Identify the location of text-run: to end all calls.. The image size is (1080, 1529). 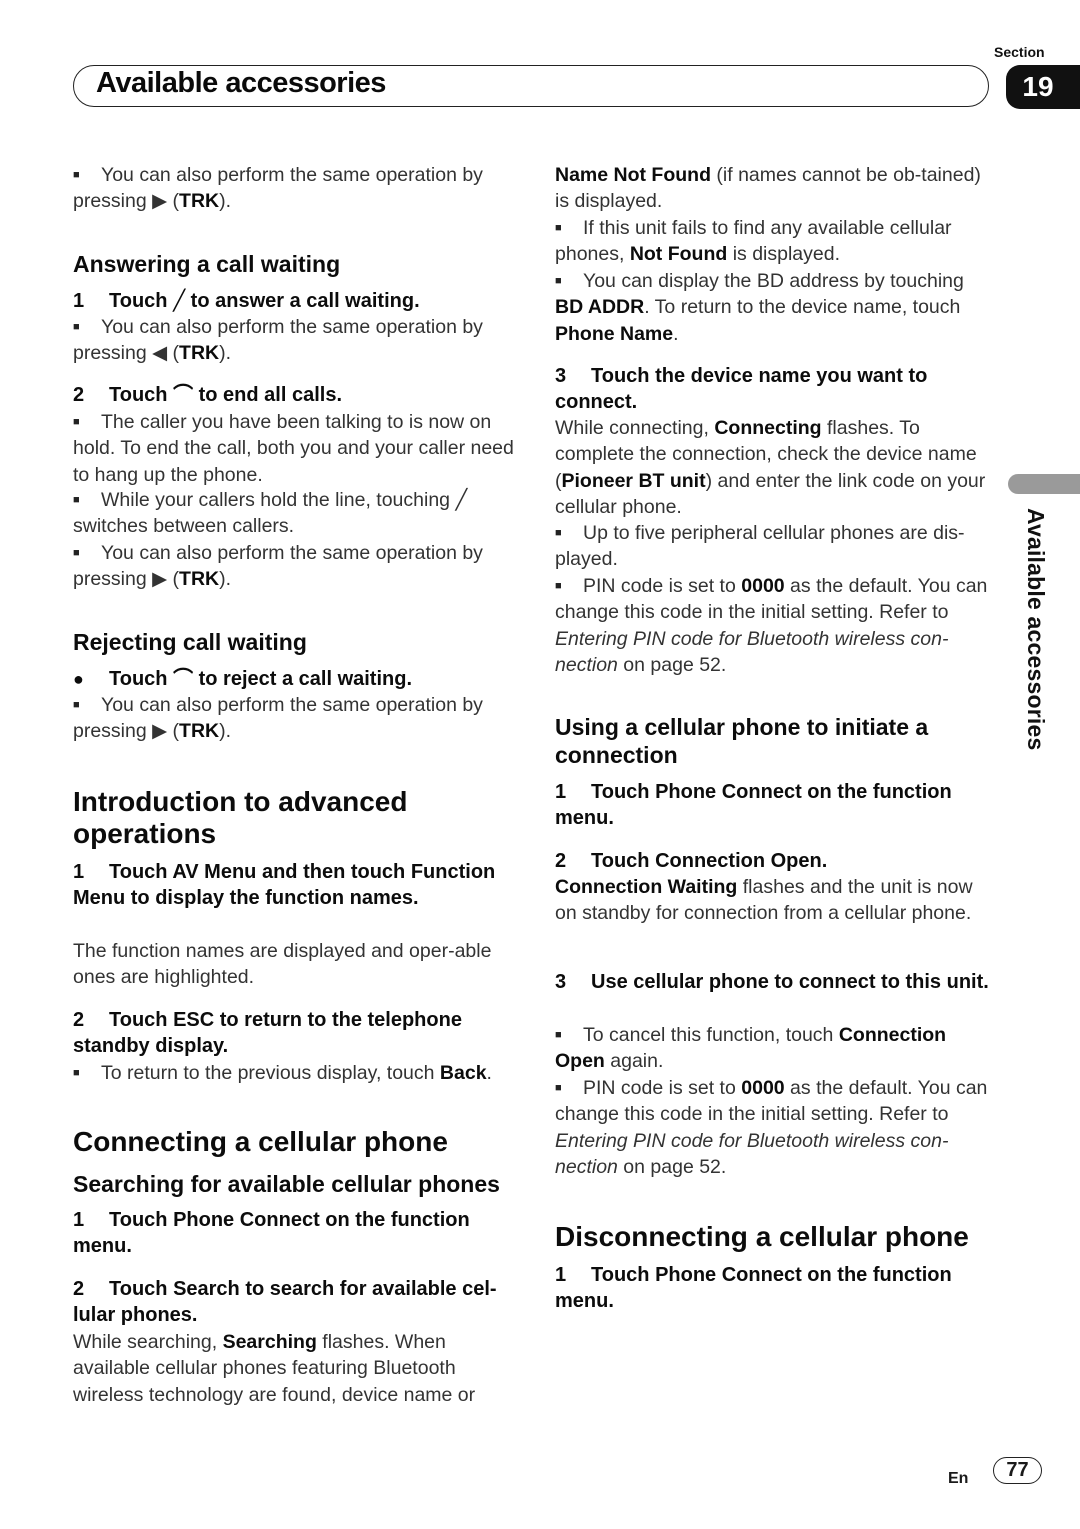
(267, 395).